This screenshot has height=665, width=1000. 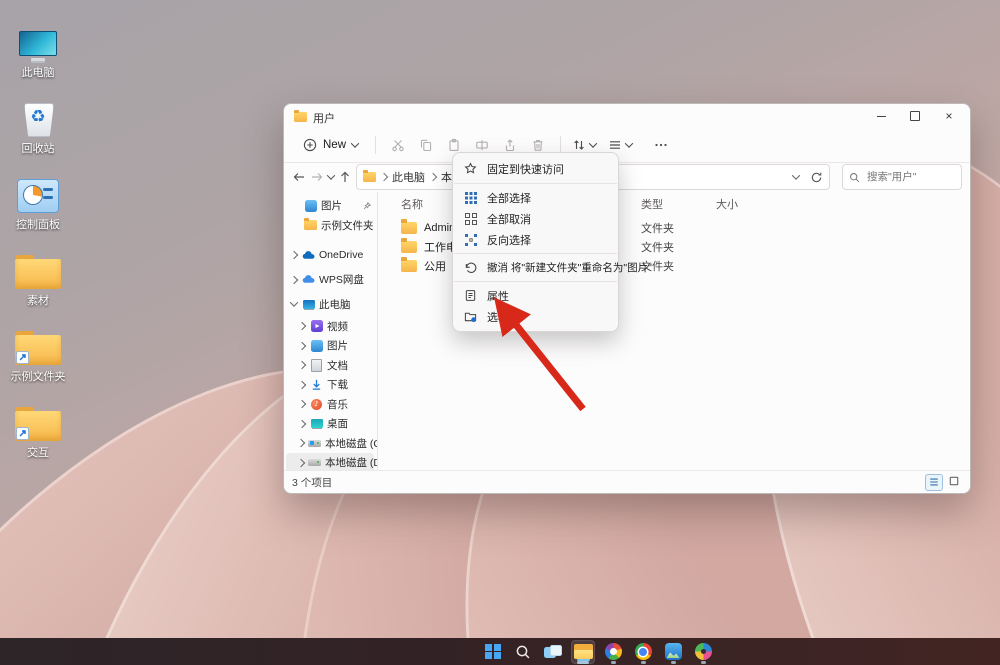 What do you see at coordinates (331, 206) in the screenshot?
I see `sidebar-item-label: 图片` at bounding box center [331, 206].